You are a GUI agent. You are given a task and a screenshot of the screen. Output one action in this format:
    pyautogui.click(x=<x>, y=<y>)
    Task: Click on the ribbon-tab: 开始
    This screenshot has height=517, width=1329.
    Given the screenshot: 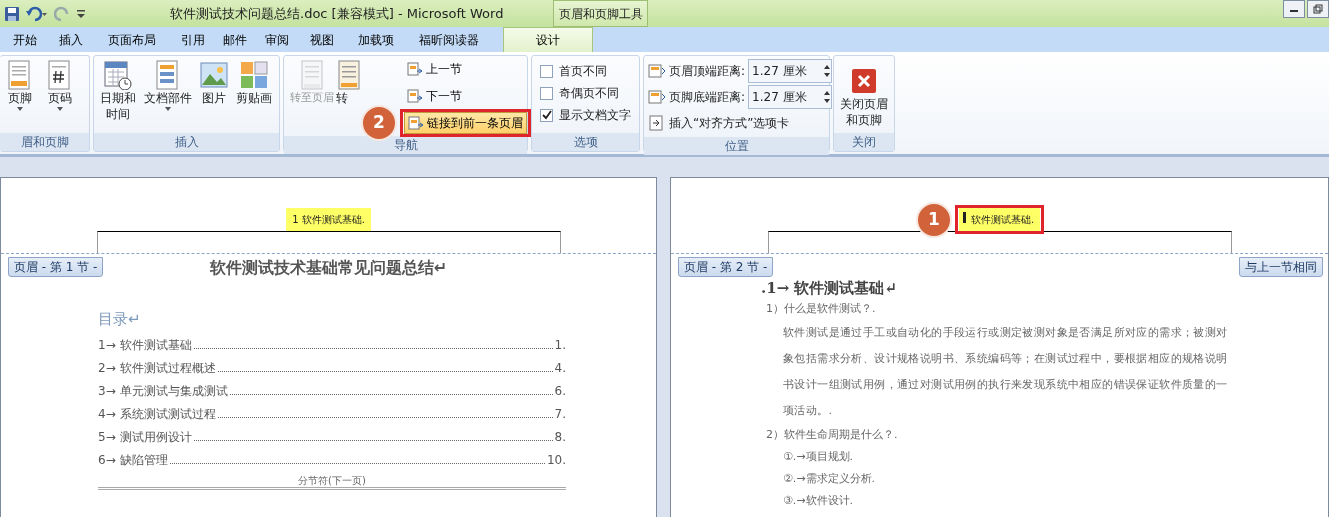 What is the action you would take?
    pyautogui.click(x=25, y=39)
    